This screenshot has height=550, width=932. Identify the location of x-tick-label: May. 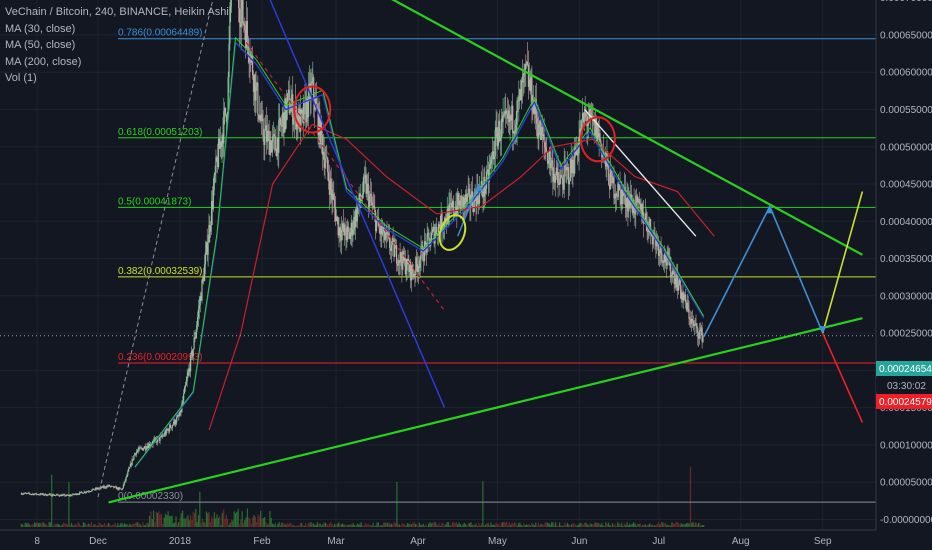
(497, 541).